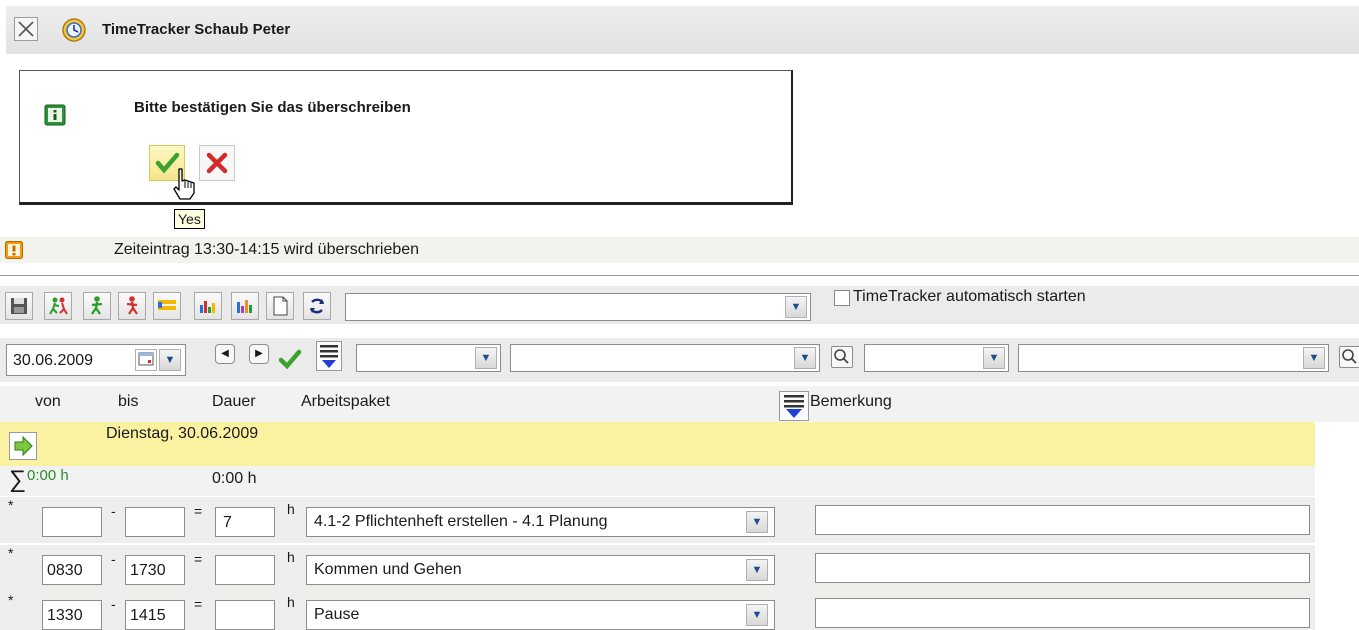 The height and width of the screenshot is (630, 1359). I want to click on arrive-icon, so click(97, 306).